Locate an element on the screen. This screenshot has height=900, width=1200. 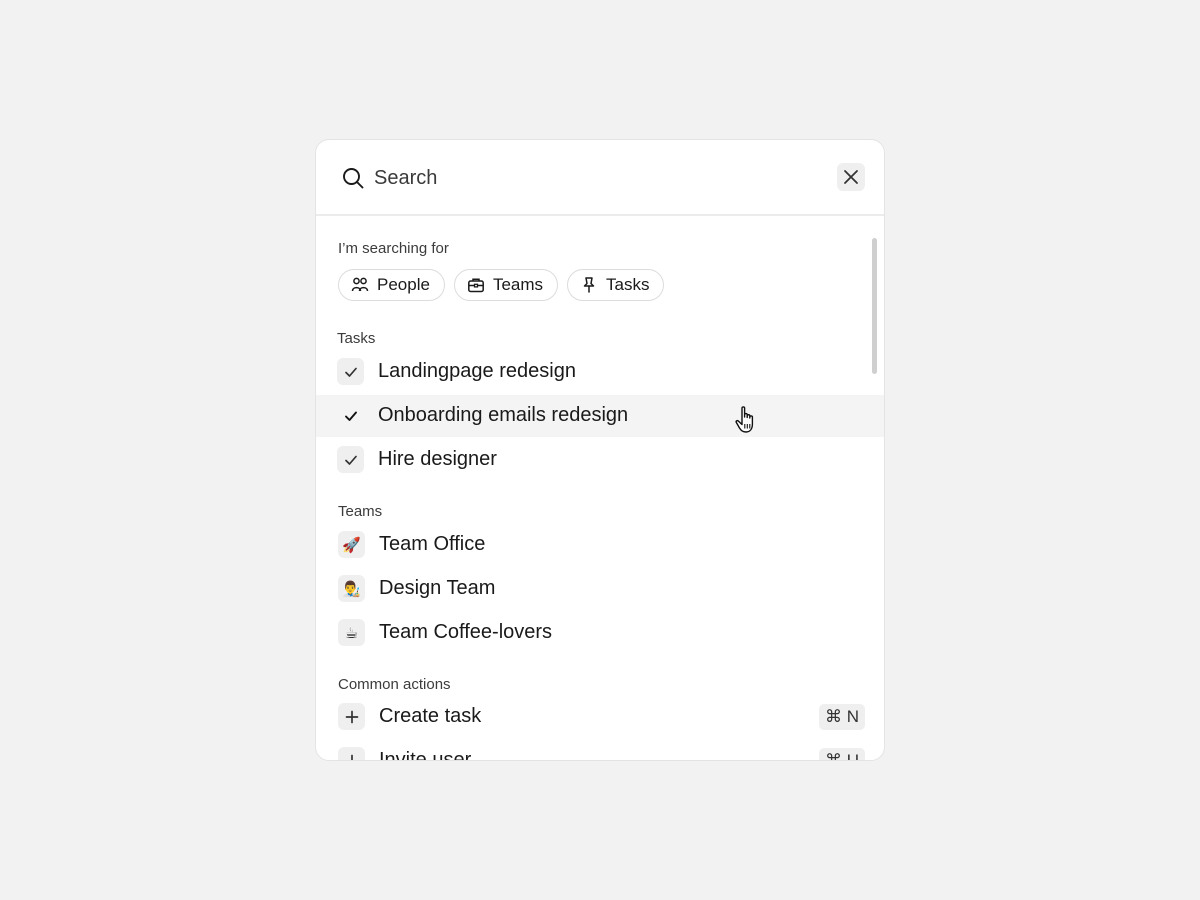
filter-chip-label: People is located at coordinates (403, 284).